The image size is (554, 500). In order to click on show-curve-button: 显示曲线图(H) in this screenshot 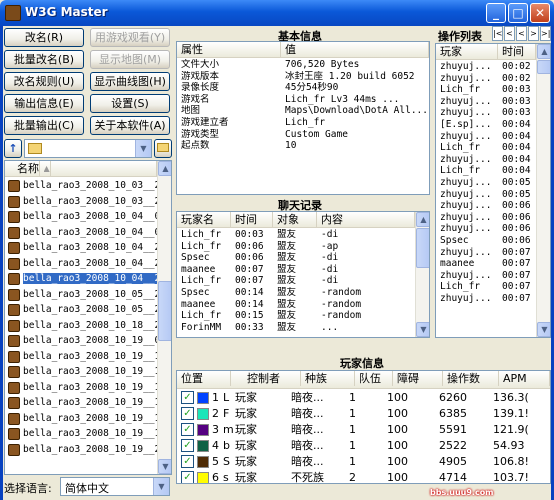, I will do `click(130, 81)`.